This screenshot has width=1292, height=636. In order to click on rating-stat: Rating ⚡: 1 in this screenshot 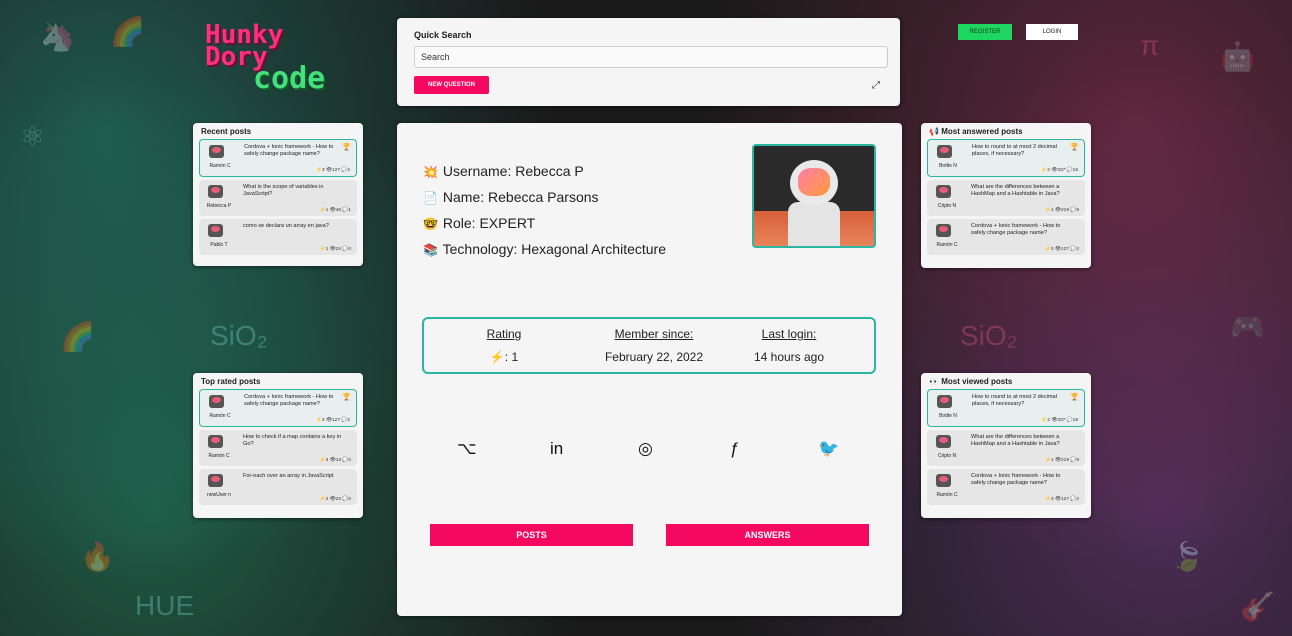, I will do `click(504, 345)`.